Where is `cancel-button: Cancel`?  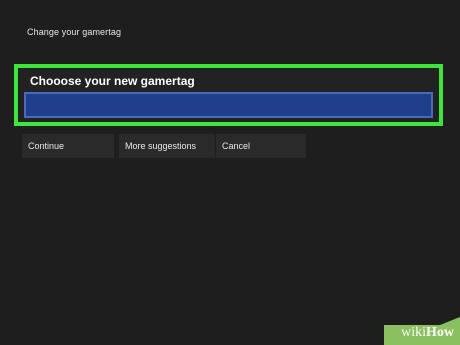
cancel-button: Cancel is located at coordinates (261, 146).